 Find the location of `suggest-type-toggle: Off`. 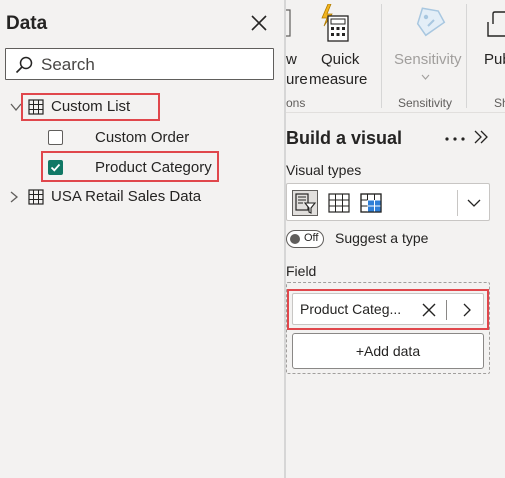

suggest-type-toggle: Off is located at coordinates (305, 239).